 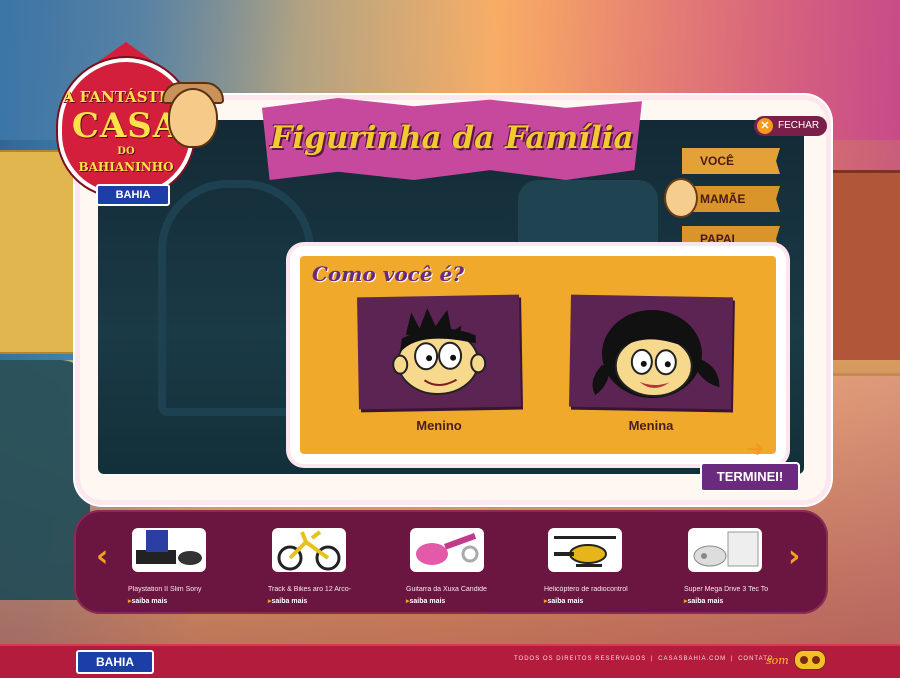 I want to click on option-girl: Menina, so click(x=652, y=365).